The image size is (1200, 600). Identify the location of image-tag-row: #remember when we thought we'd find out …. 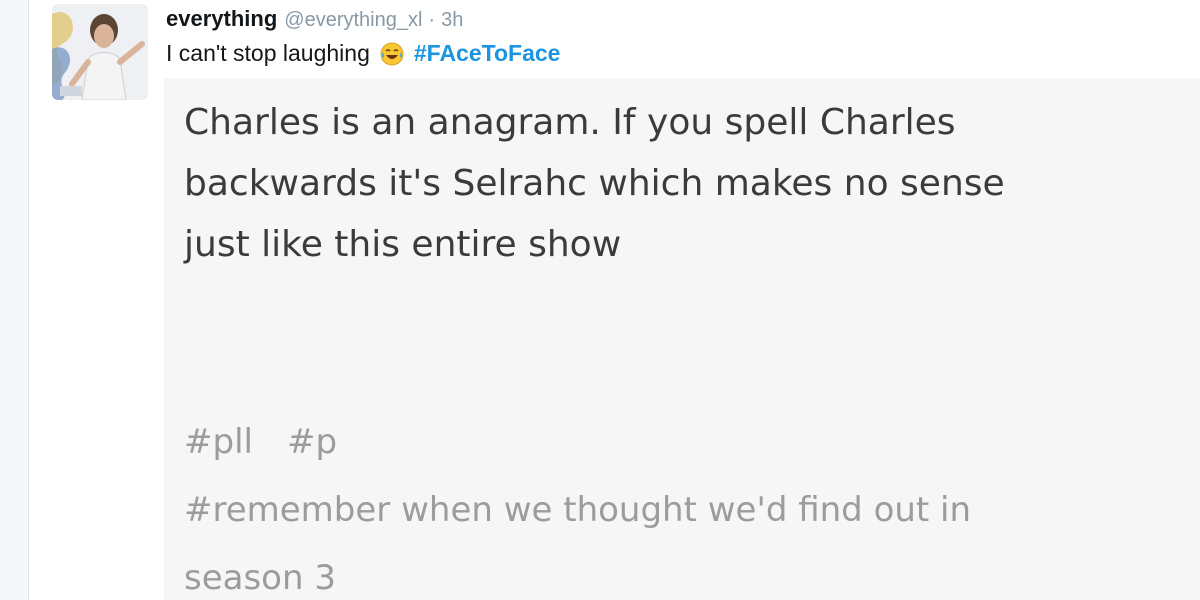
(578, 510).